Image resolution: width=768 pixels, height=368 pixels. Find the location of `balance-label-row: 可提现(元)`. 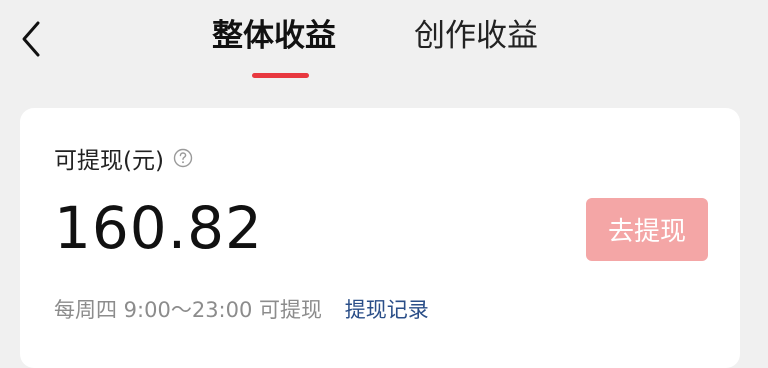

balance-label-row: 可提现(元) is located at coordinates (123, 158).